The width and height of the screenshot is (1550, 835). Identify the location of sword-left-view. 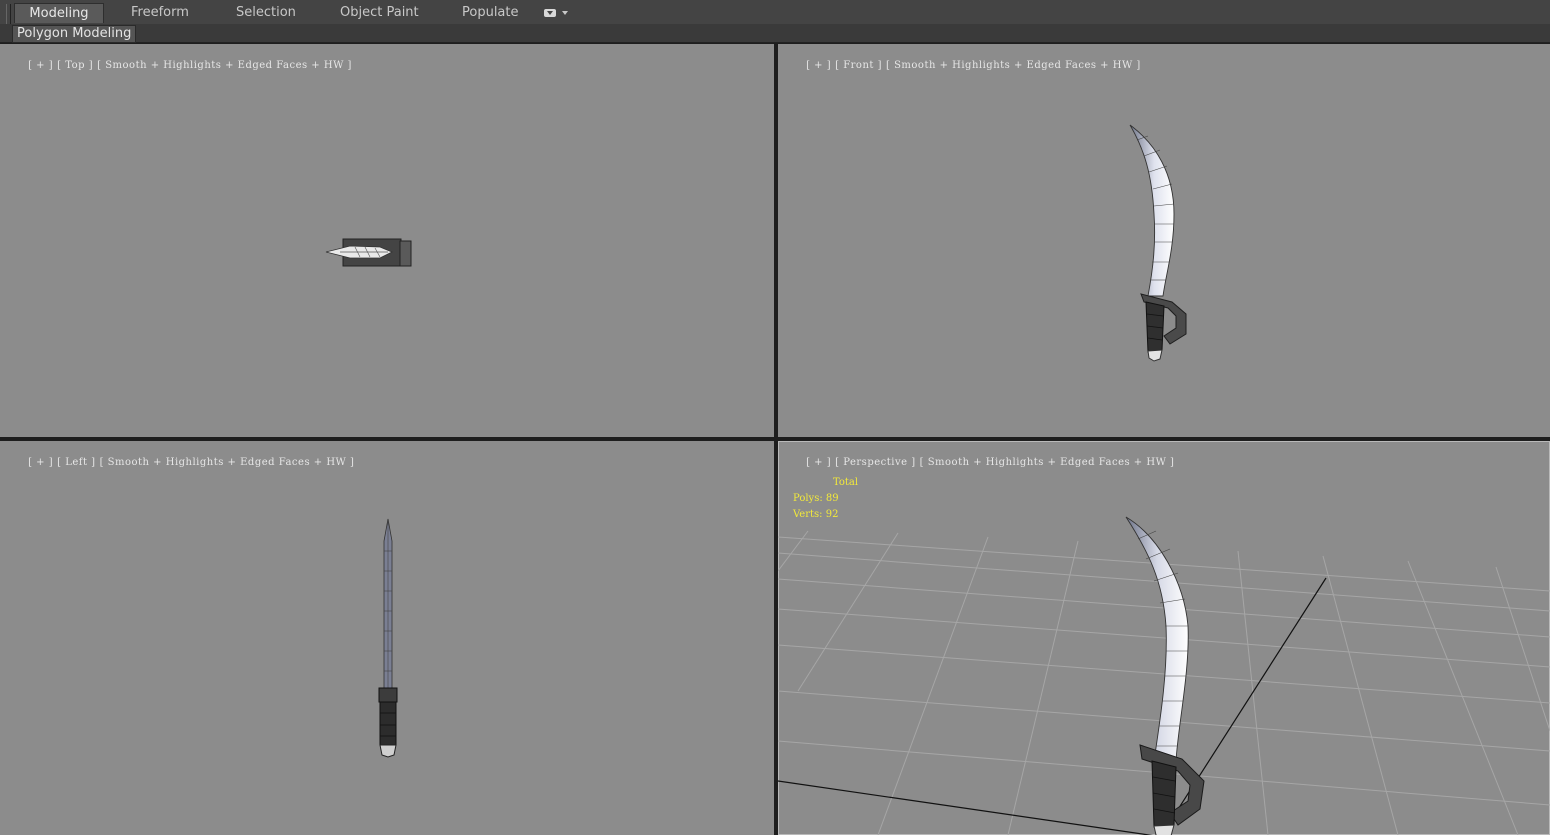
(388, 638).